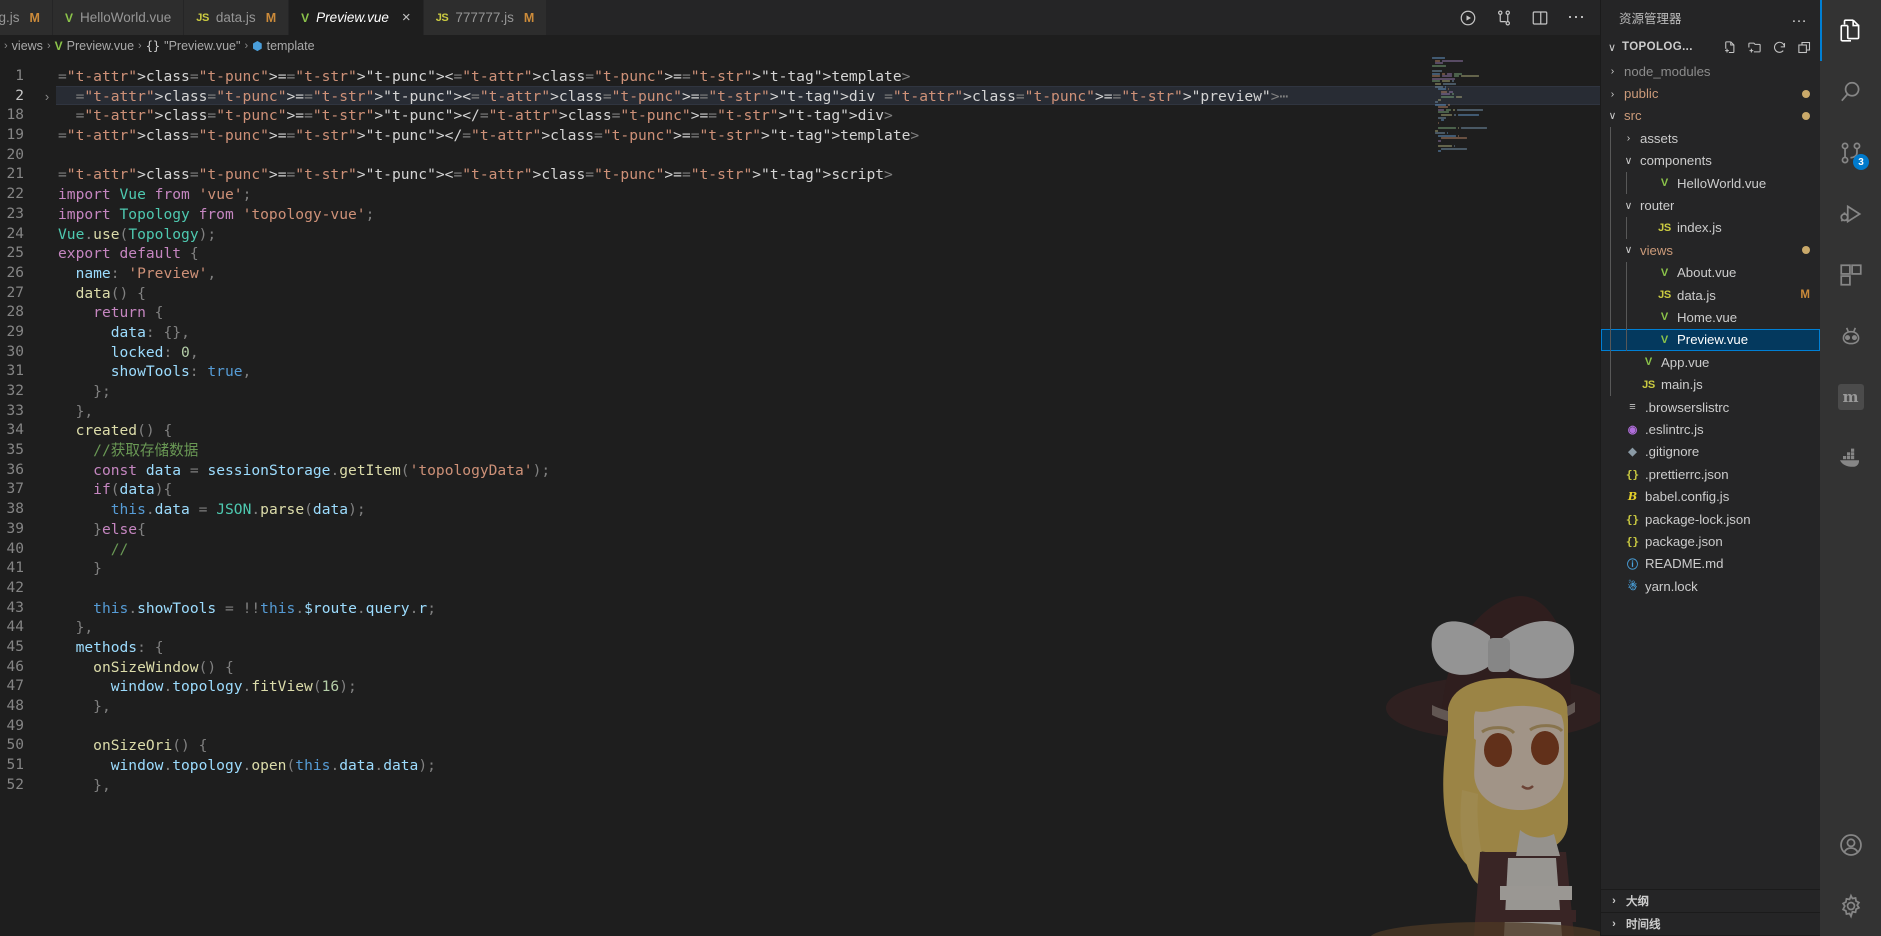  I want to click on activity-explorer-icon, so click(1850, 30).